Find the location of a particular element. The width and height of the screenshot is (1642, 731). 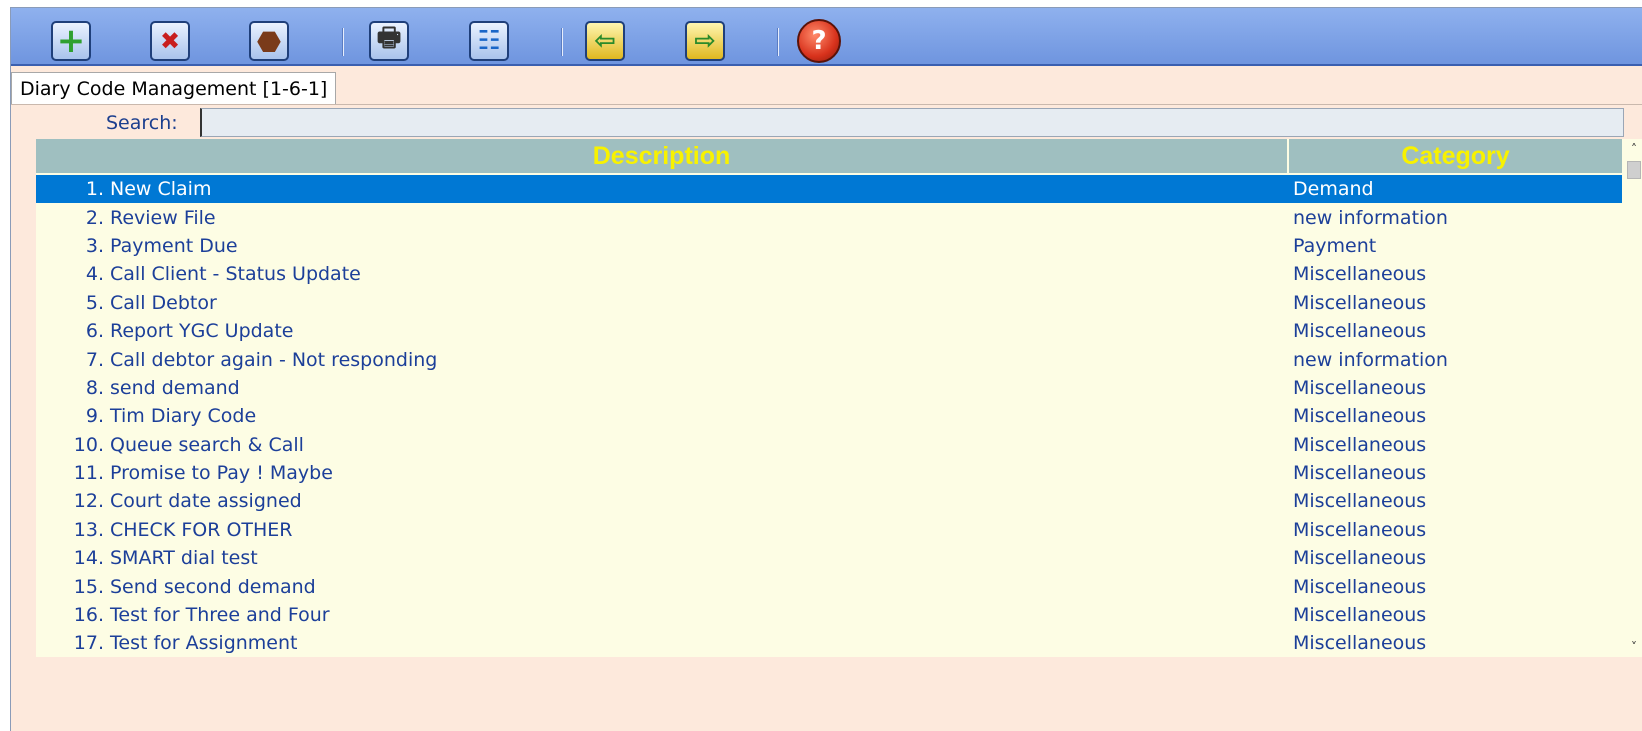

edit-button: ⬣ is located at coordinates (269, 41).